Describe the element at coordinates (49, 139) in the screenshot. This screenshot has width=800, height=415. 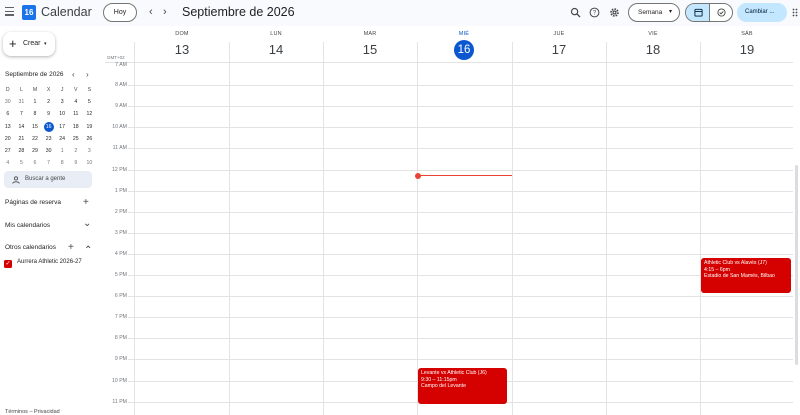
I see `mini-day: 23` at that location.